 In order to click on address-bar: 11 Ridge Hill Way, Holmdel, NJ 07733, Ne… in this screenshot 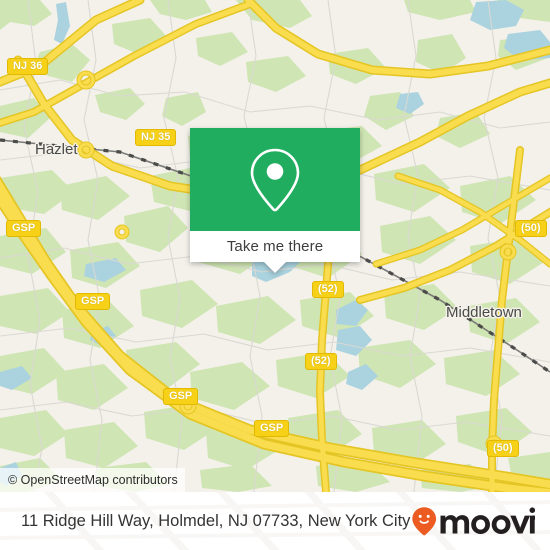, I will do `click(275, 521)`.